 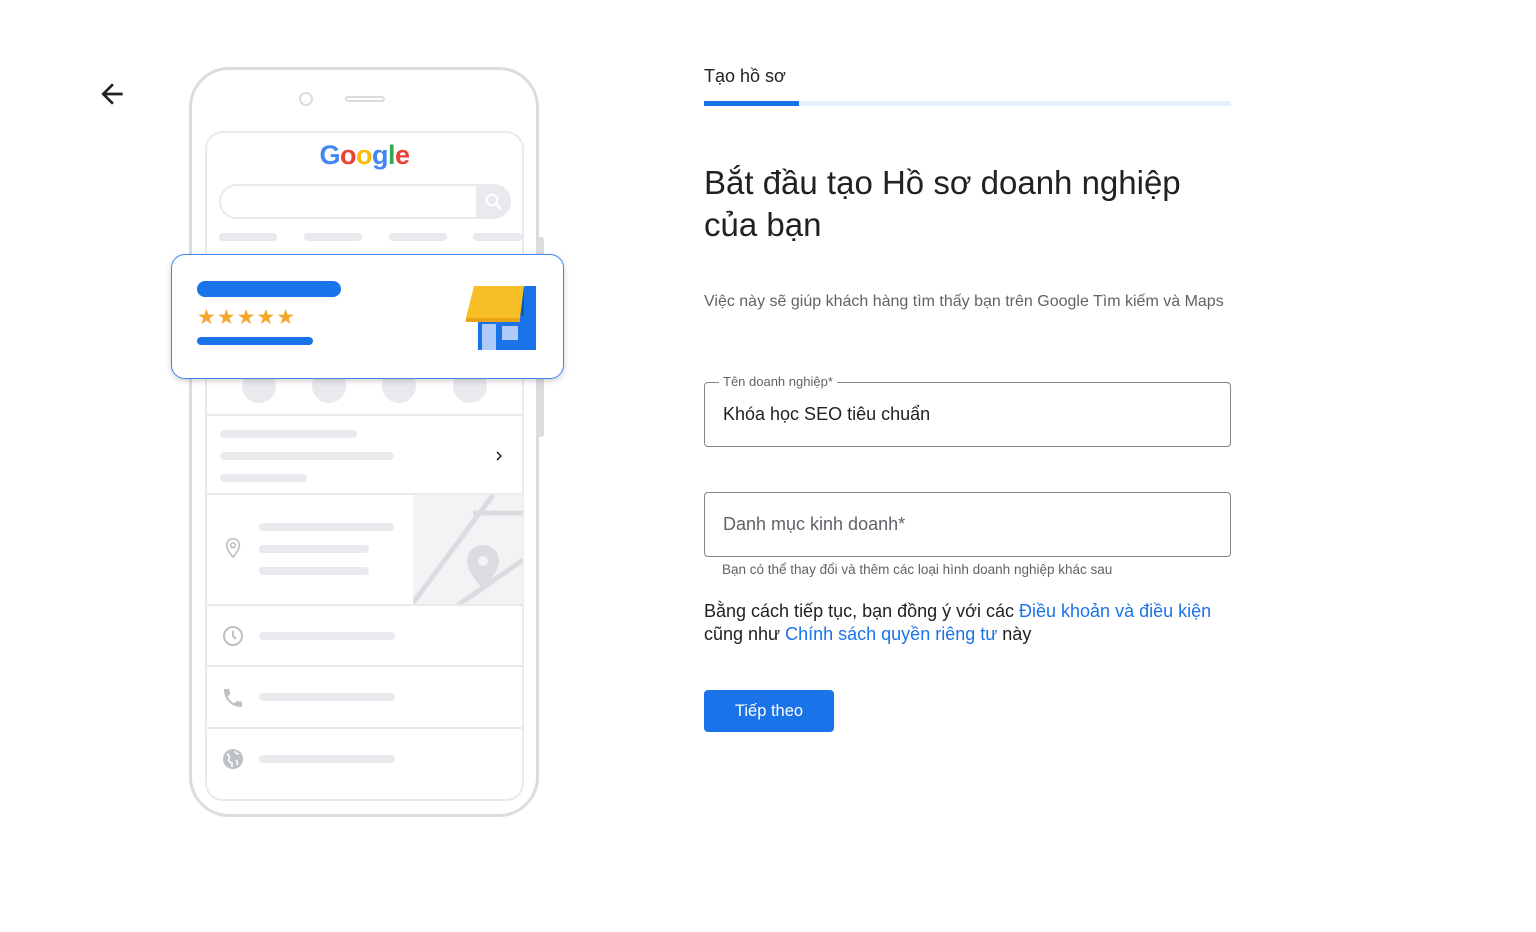 I want to click on illustration-search-bar, so click(x=365, y=201).